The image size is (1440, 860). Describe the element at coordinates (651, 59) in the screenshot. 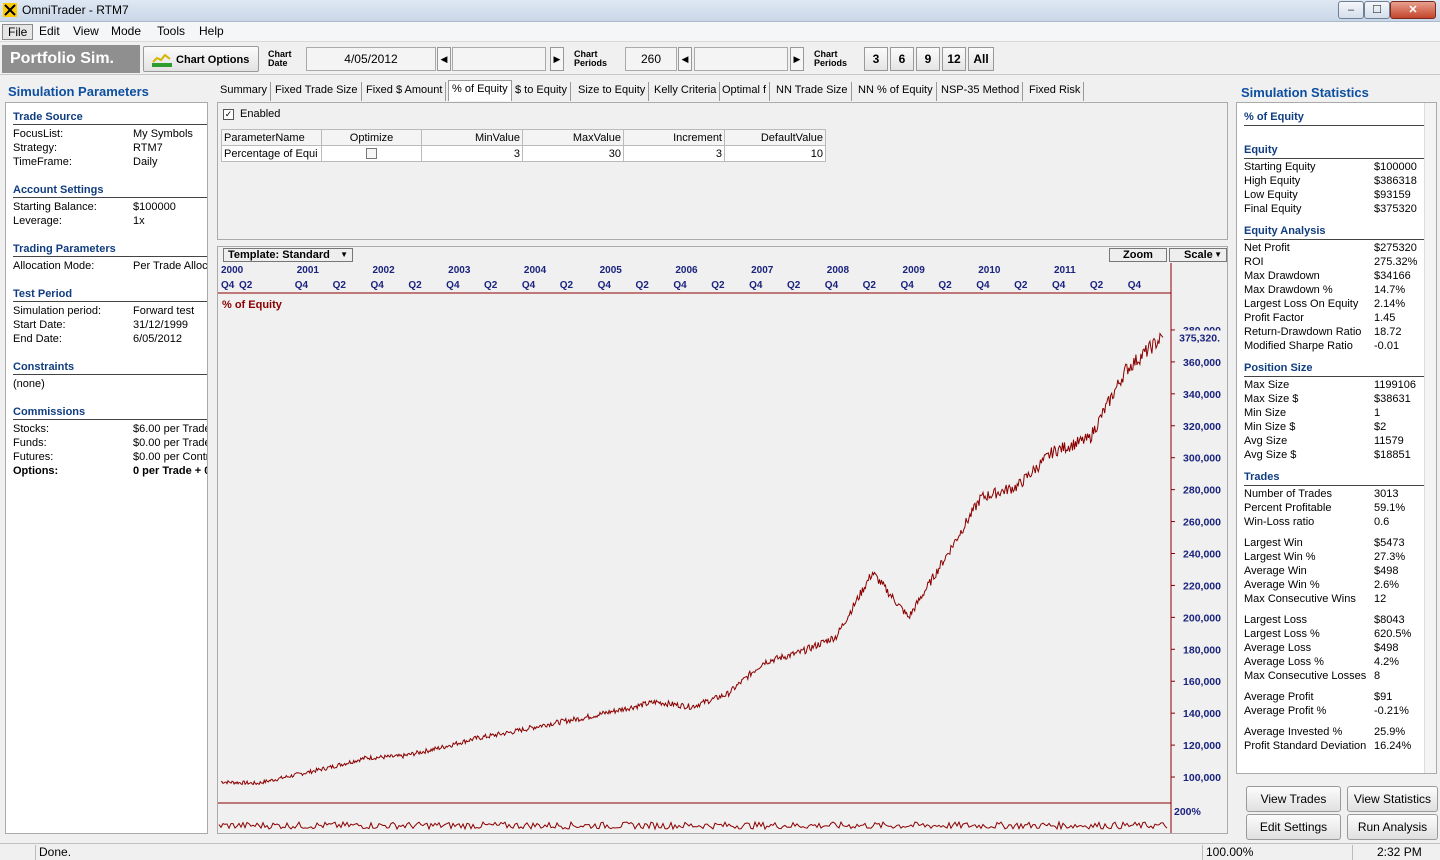

I see `chart-periods-field: 260` at that location.